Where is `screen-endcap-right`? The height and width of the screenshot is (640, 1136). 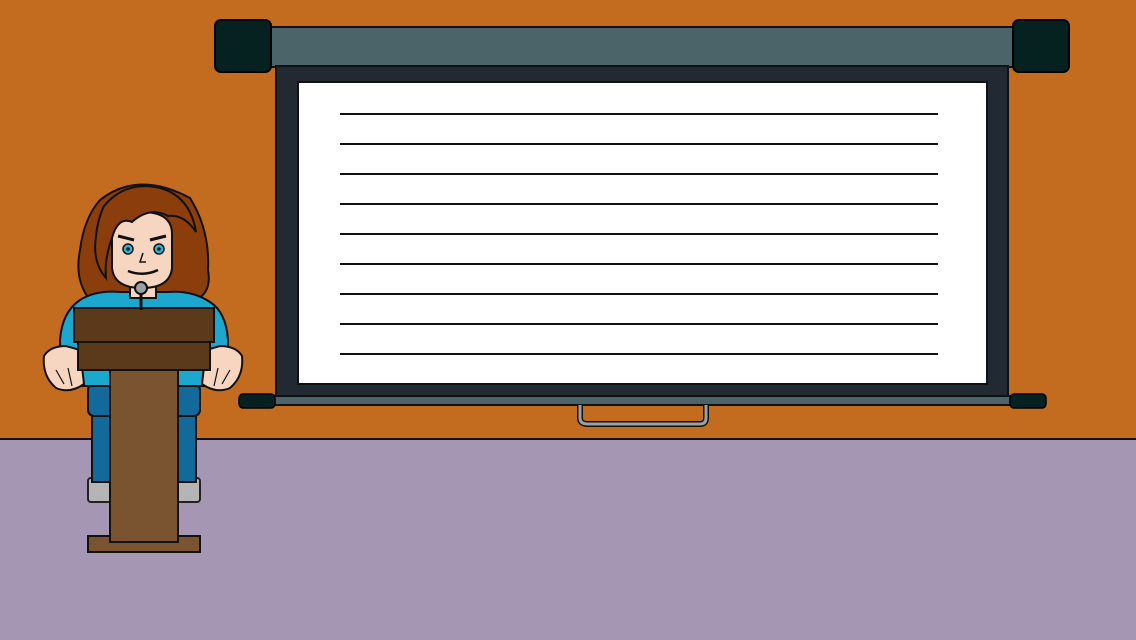 screen-endcap-right is located at coordinates (1041, 46).